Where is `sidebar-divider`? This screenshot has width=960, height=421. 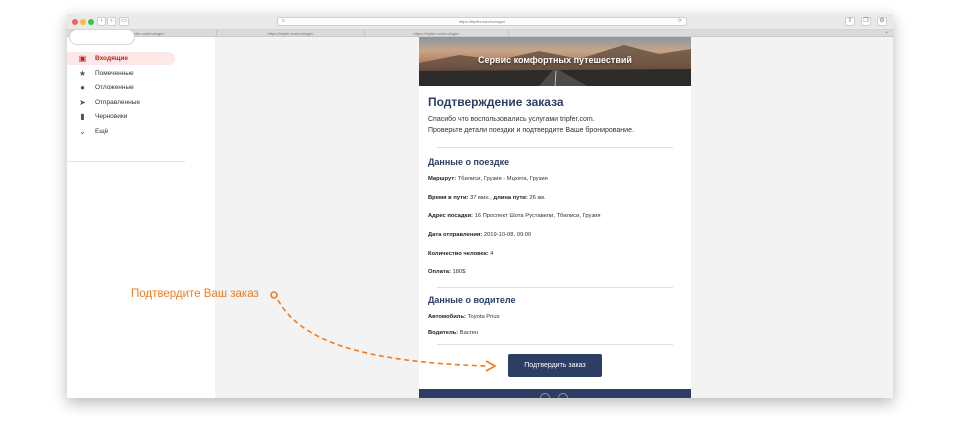
sidebar-divider is located at coordinates (126, 161).